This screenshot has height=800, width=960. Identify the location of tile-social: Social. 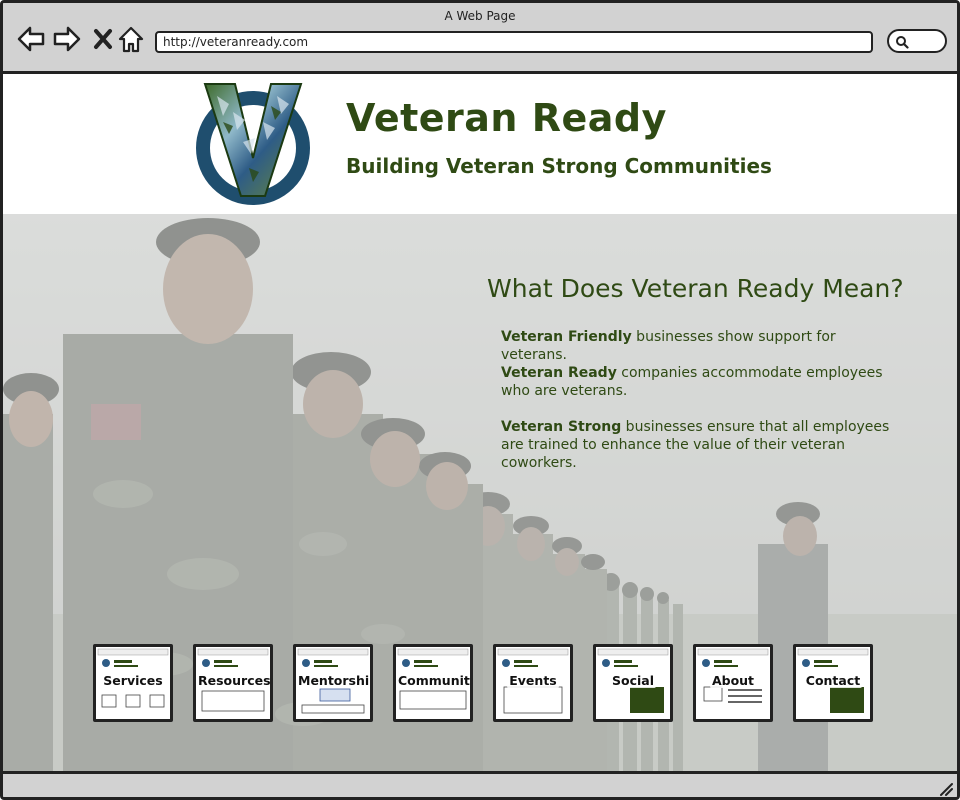
(633, 683).